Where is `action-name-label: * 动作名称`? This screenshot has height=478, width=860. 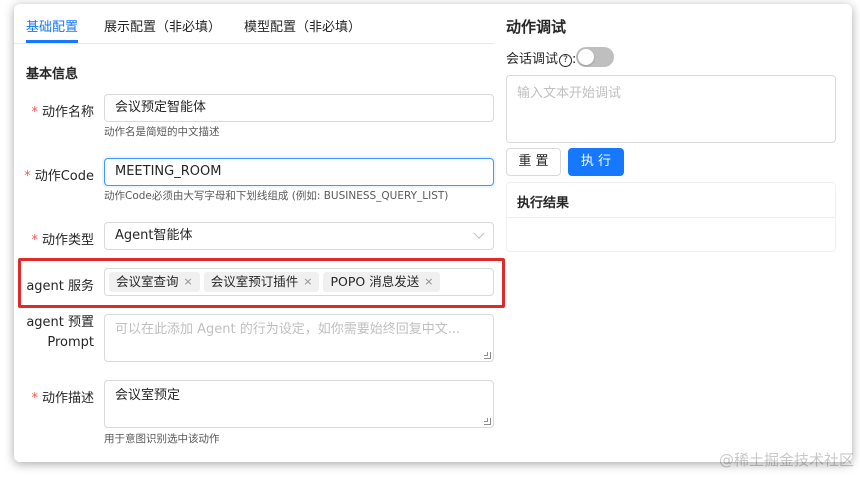 action-name-label: * 动作名称 is located at coordinates (62, 110).